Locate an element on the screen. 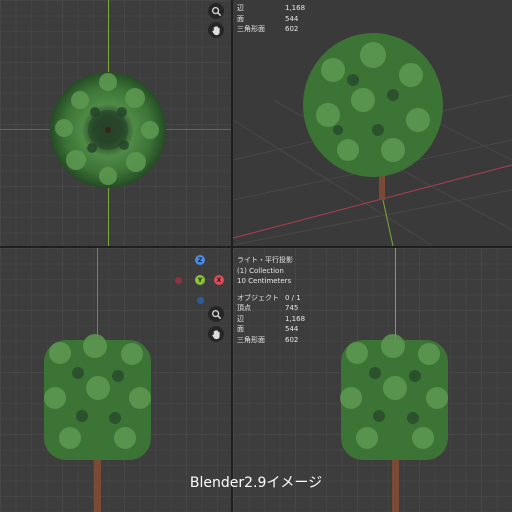  gizmo-z-label: Z is located at coordinates (200, 260).